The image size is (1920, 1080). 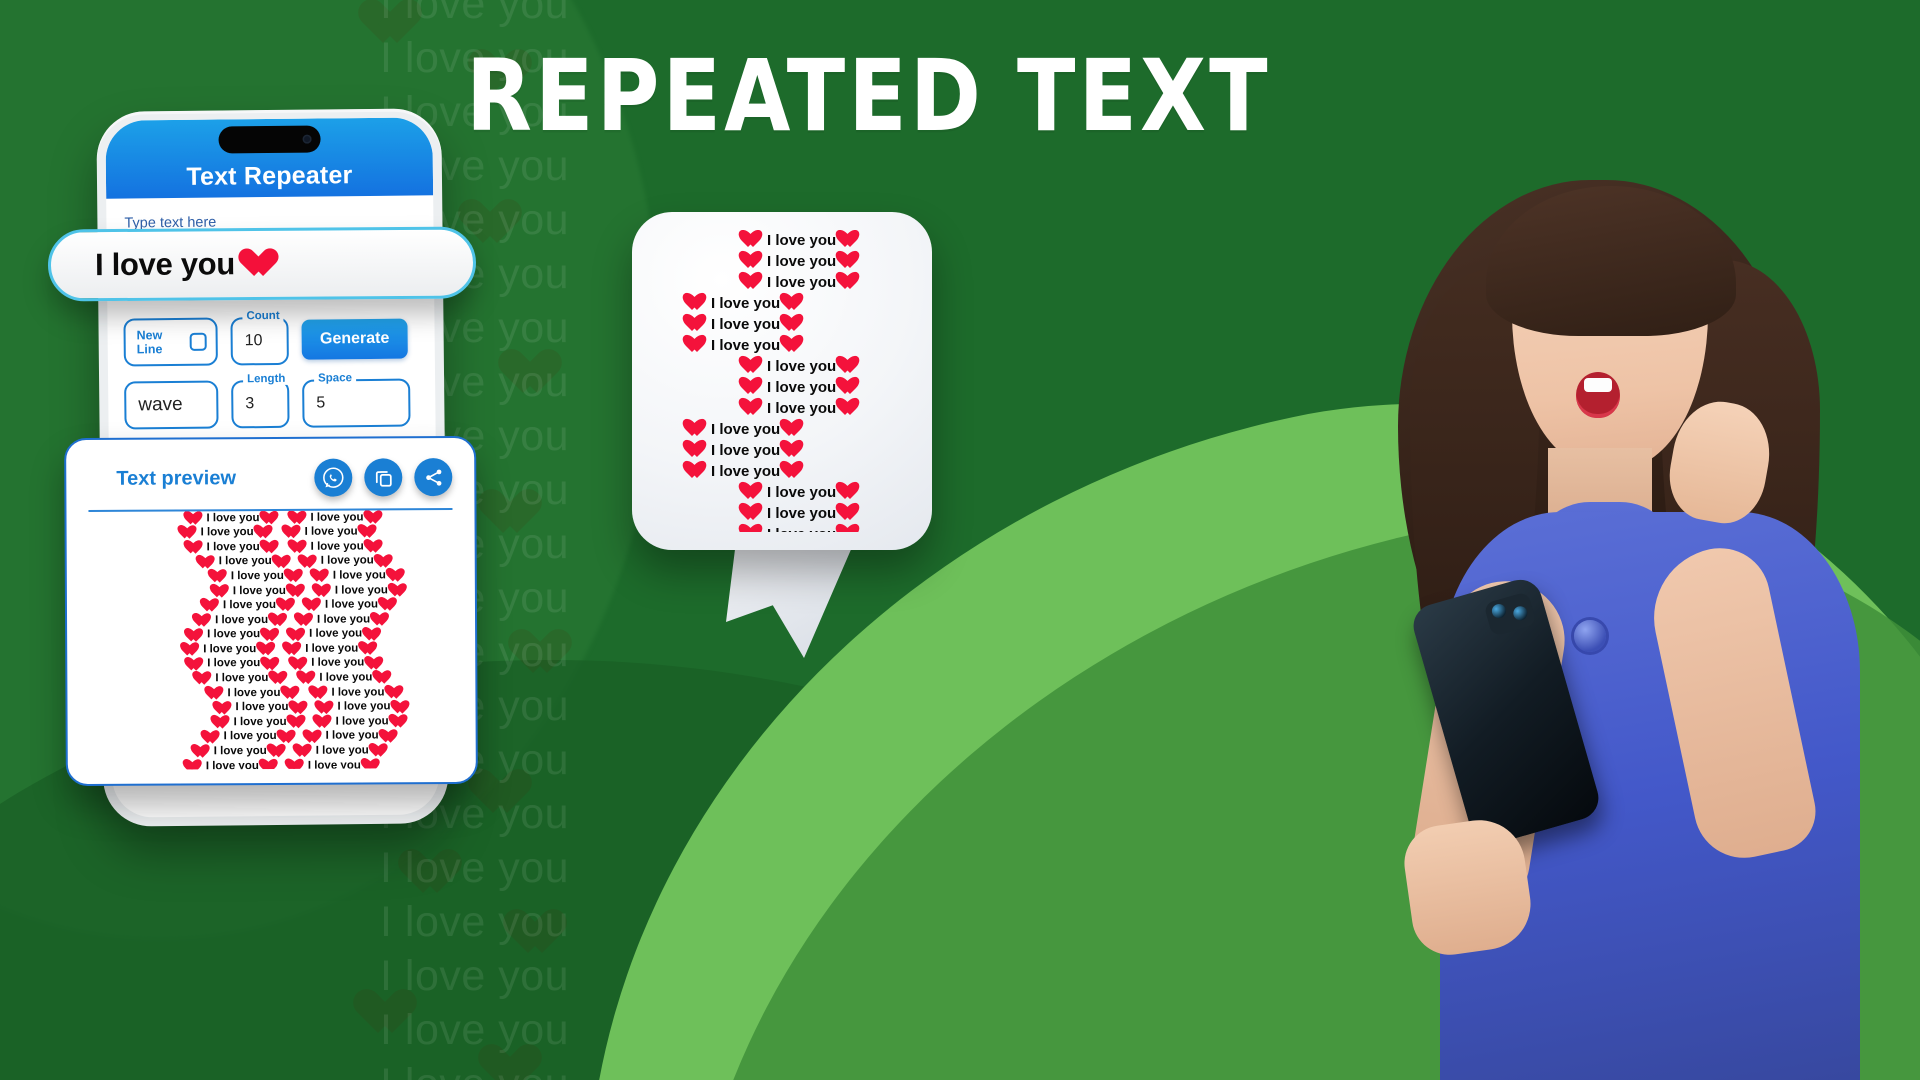 What do you see at coordinates (260, 400) in the screenshot?
I see `length-field: Length 3` at bounding box center [260, 400].